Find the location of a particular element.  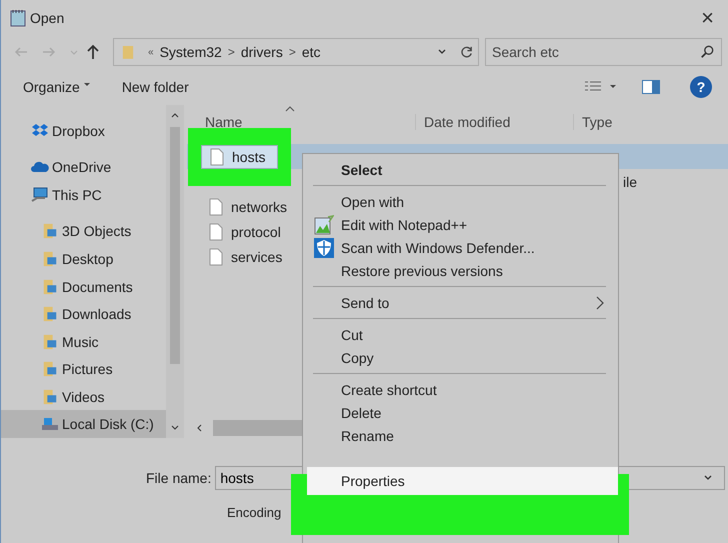

file-name-label: File name: is located at coordinates (179, 478).